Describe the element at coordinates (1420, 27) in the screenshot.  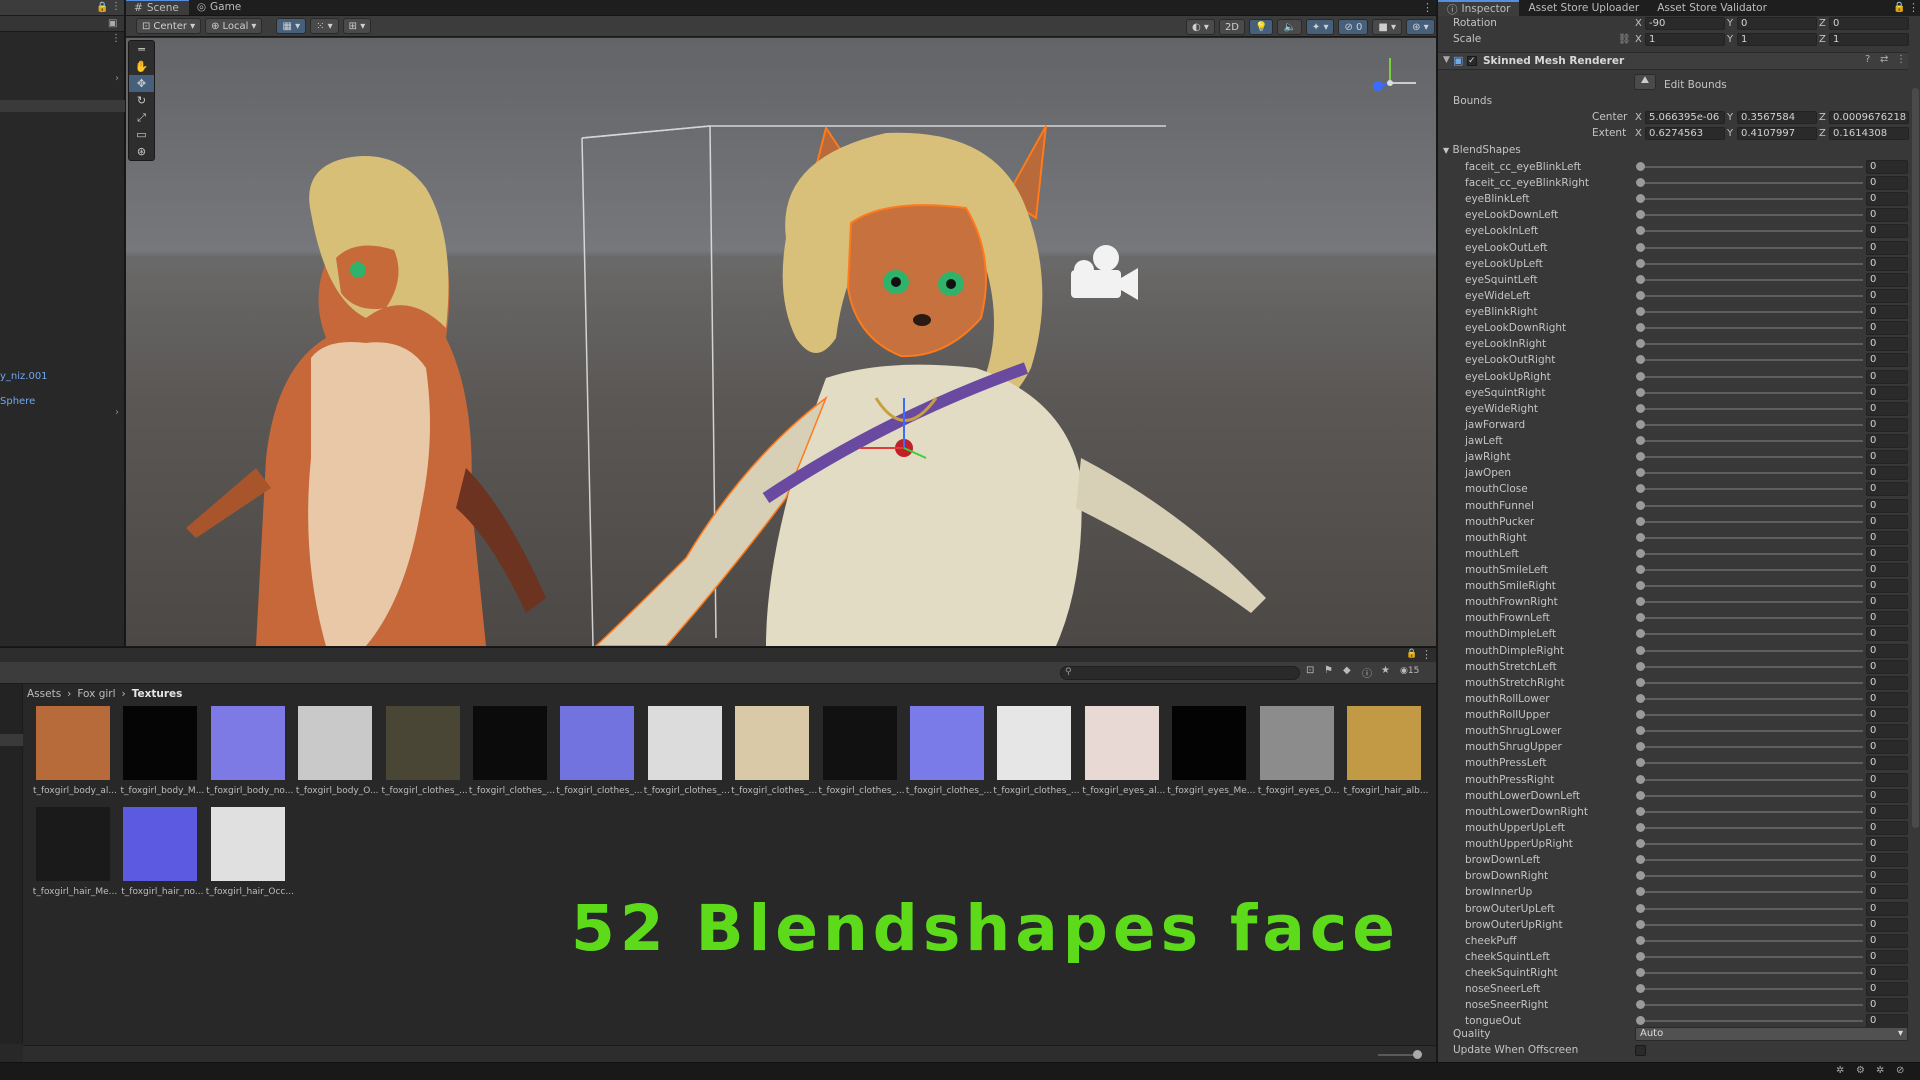
I see `gizmos-button: ⊛ ▾` at that location.